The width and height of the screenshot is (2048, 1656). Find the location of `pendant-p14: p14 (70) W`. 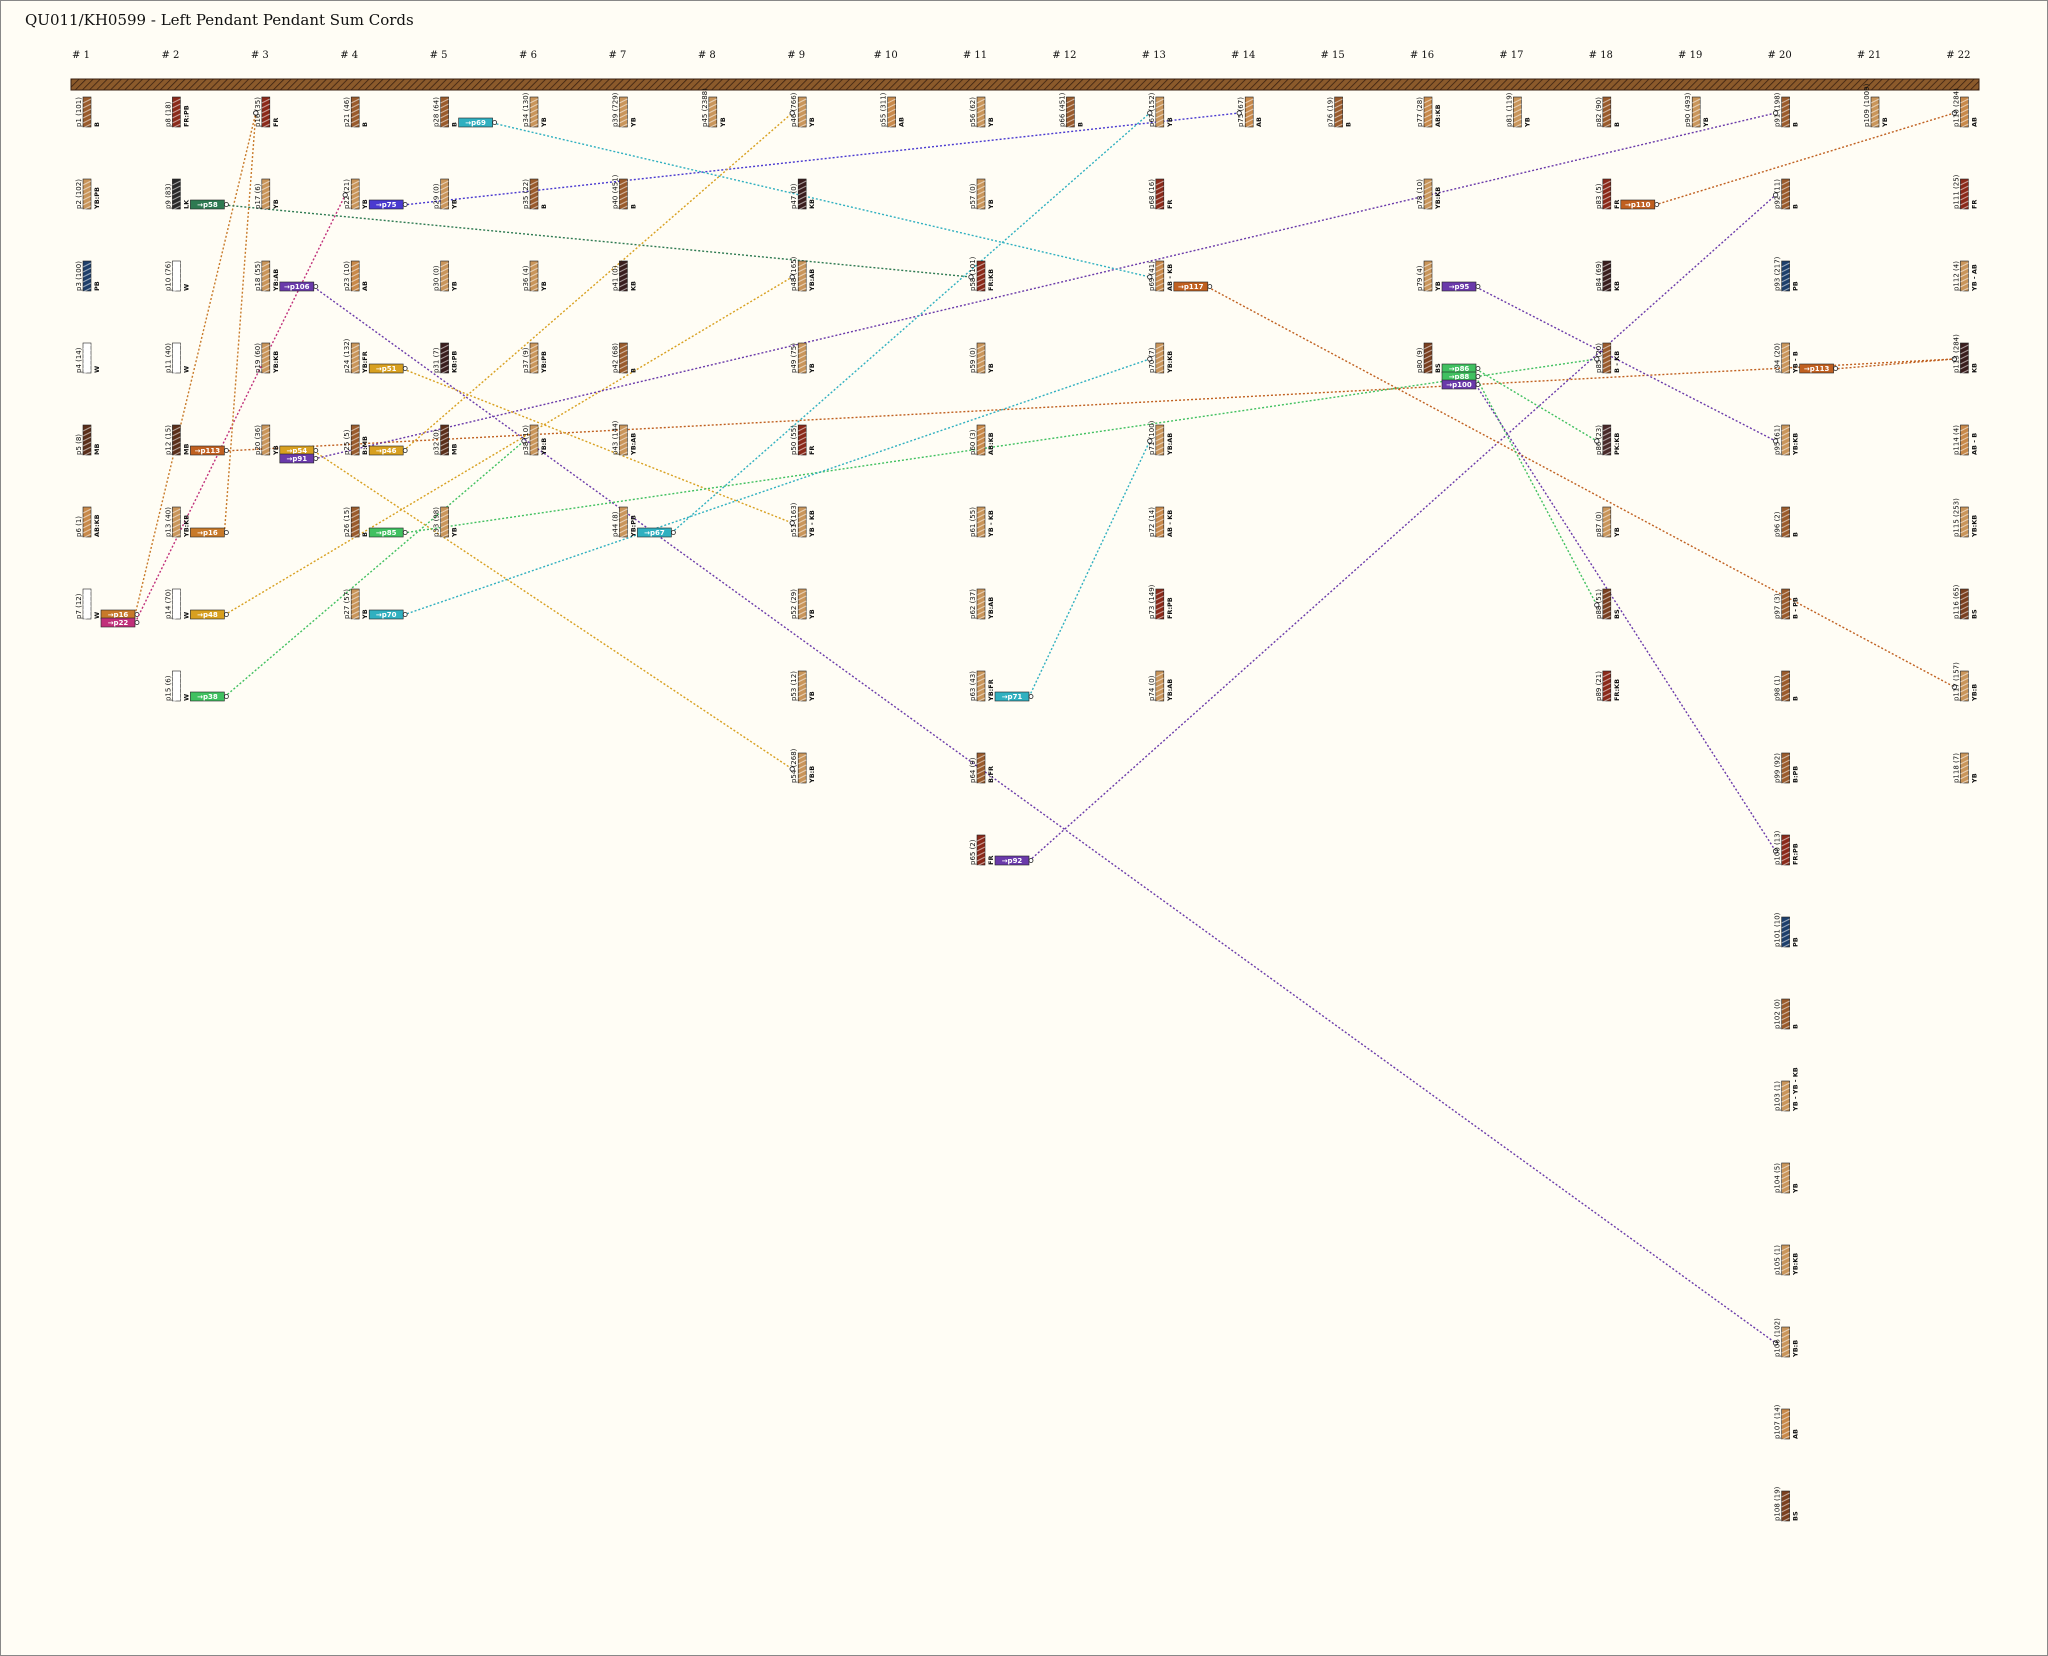

pendant-p14: p14 (70) W is located at coordinates (177, 604).